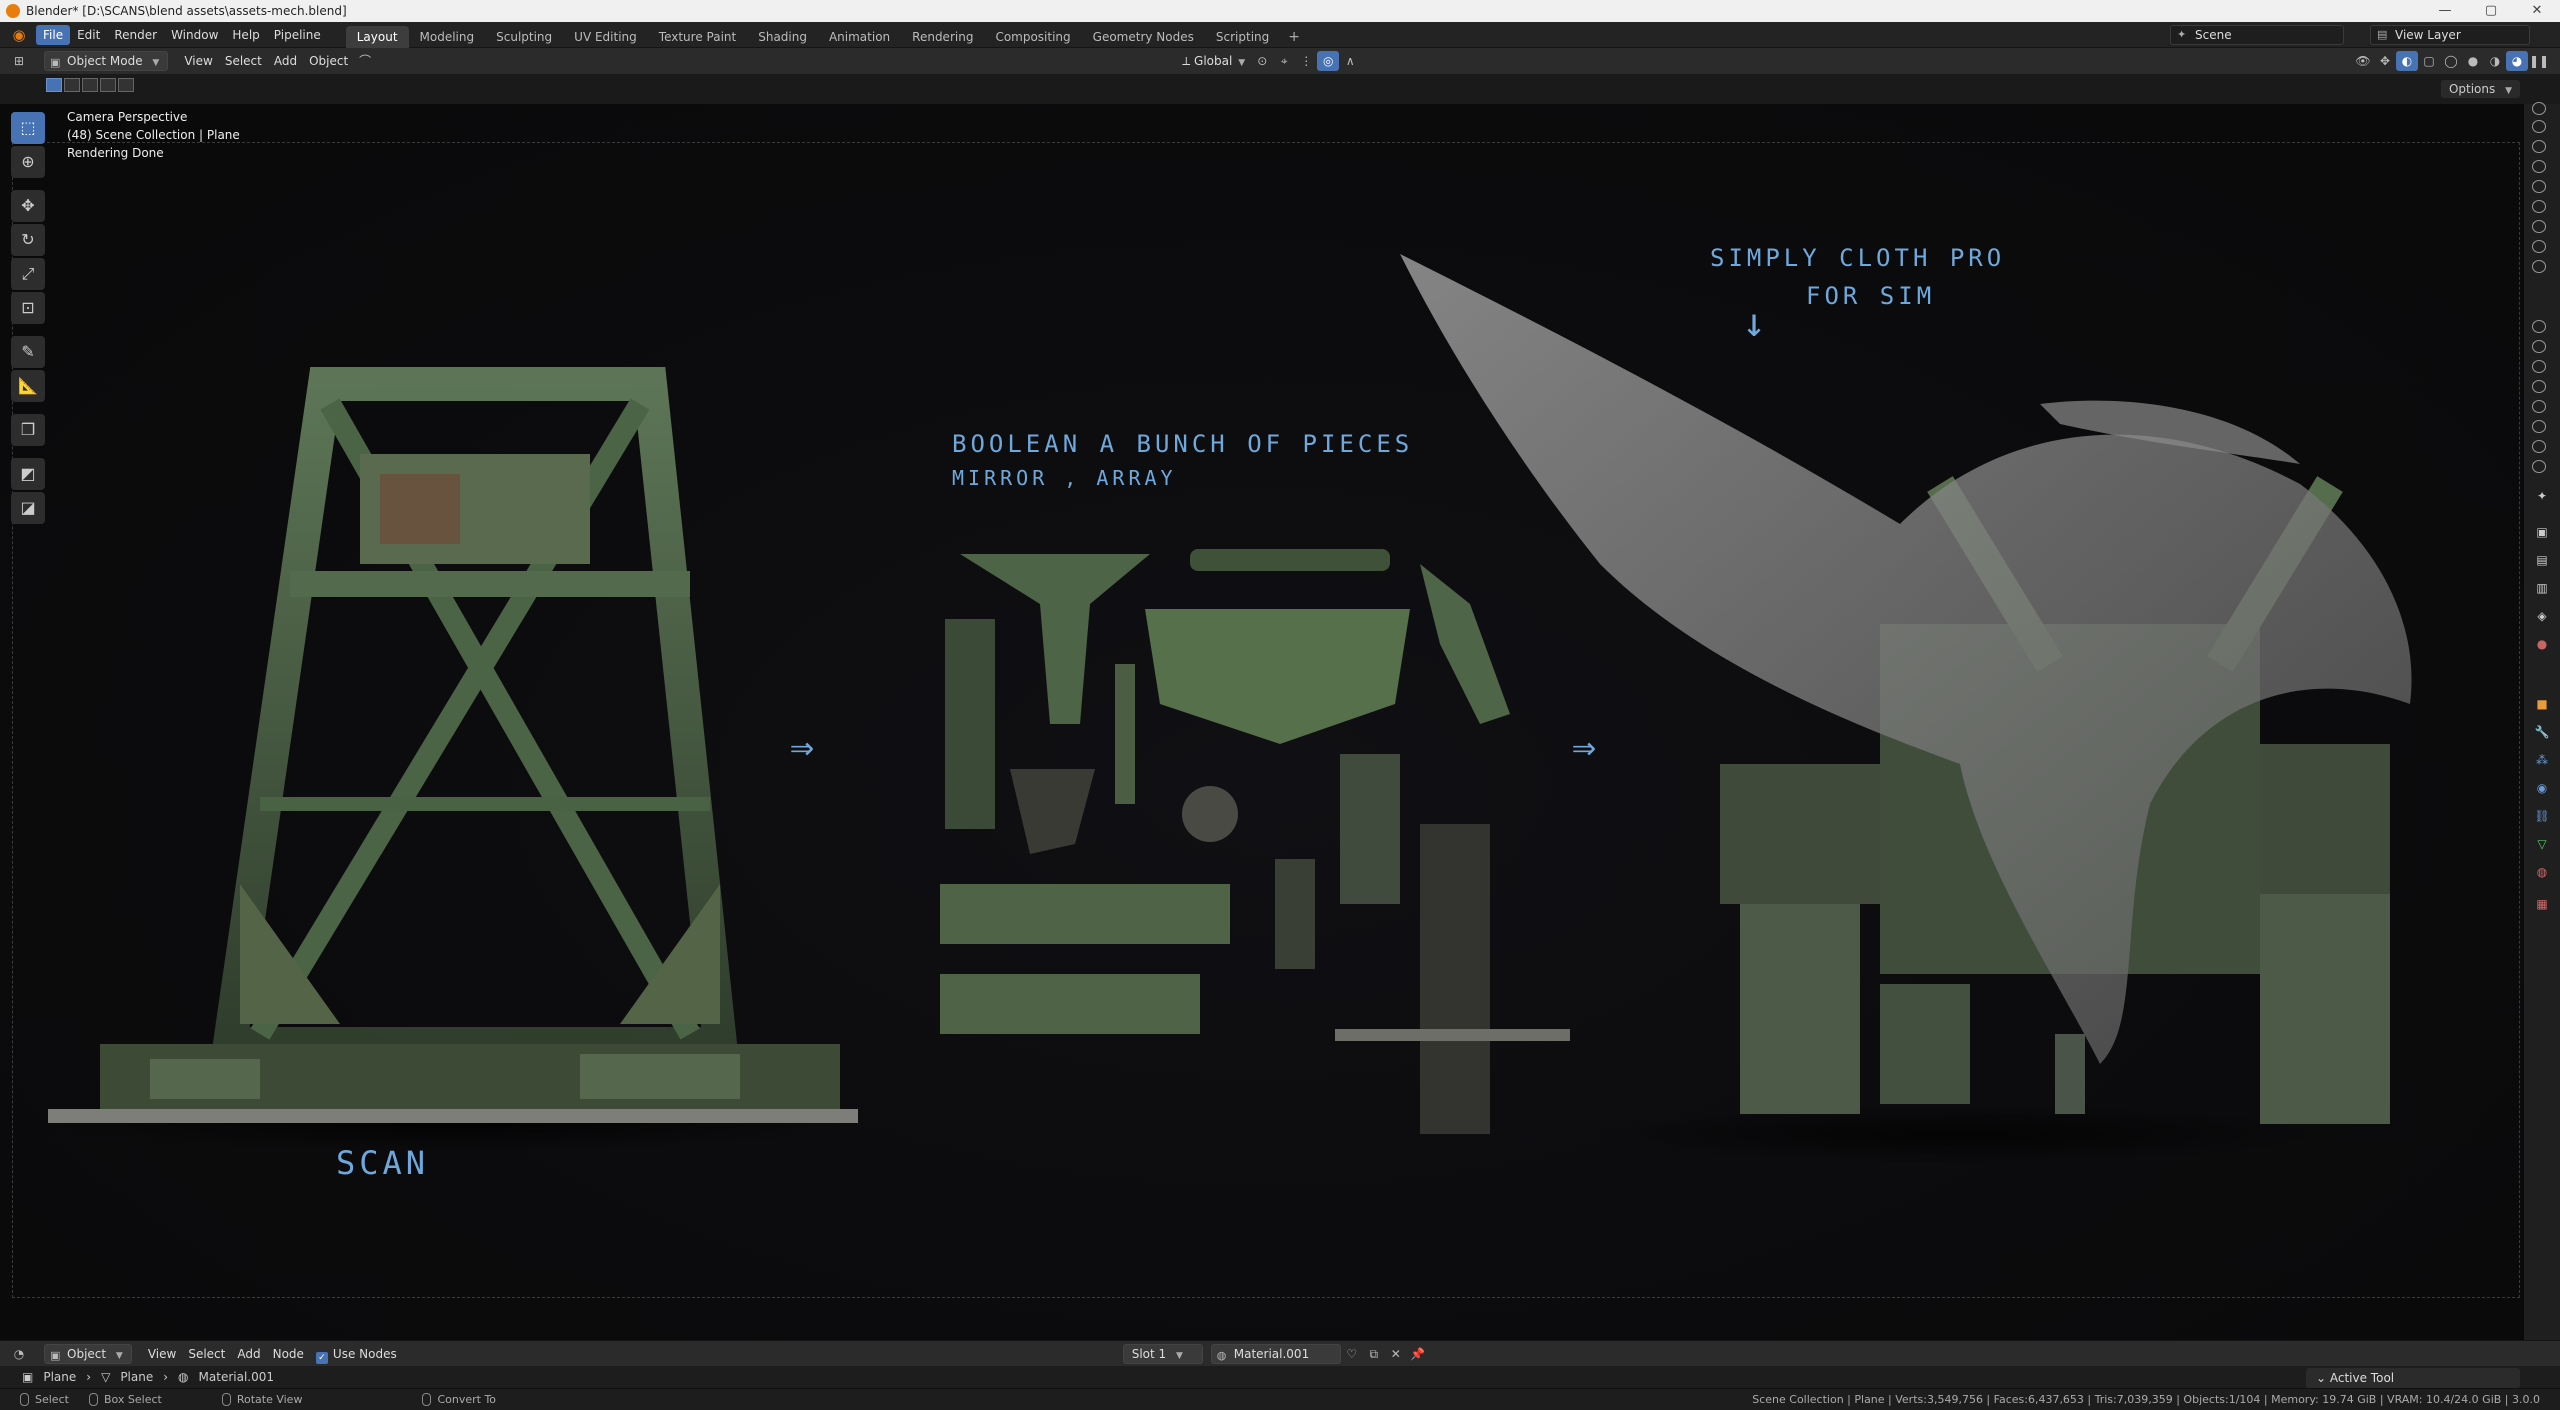  What do you see at coordinates (54, 85) in the screenshot?
I see `select-new-icon` at bounding box center [54, 85].